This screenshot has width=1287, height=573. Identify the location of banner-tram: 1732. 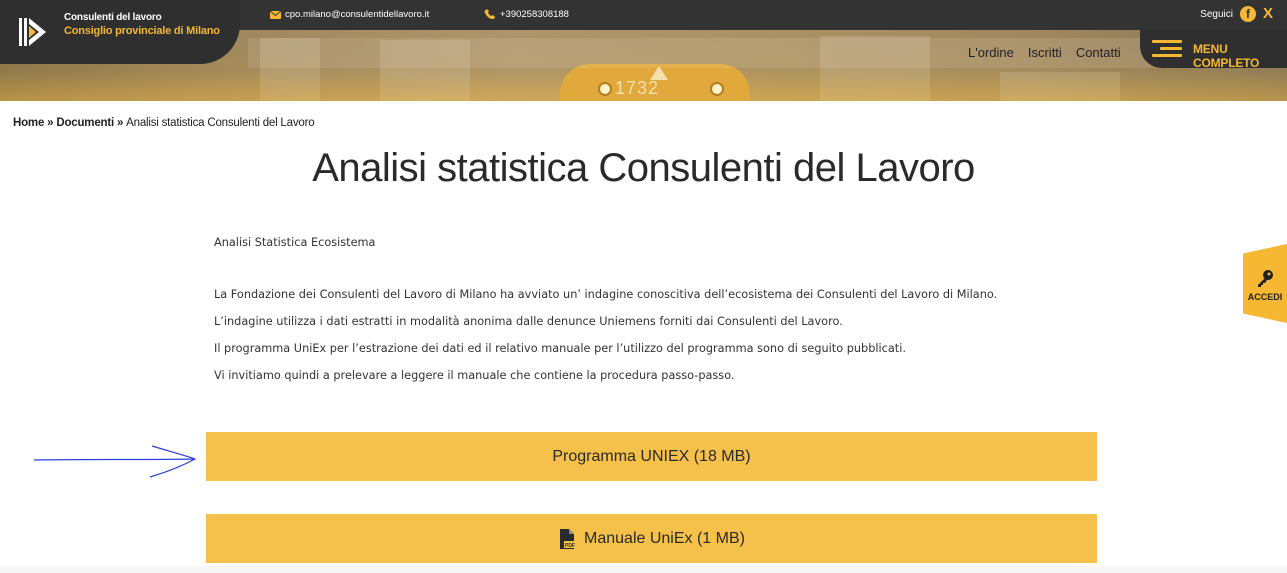
(655, 82).